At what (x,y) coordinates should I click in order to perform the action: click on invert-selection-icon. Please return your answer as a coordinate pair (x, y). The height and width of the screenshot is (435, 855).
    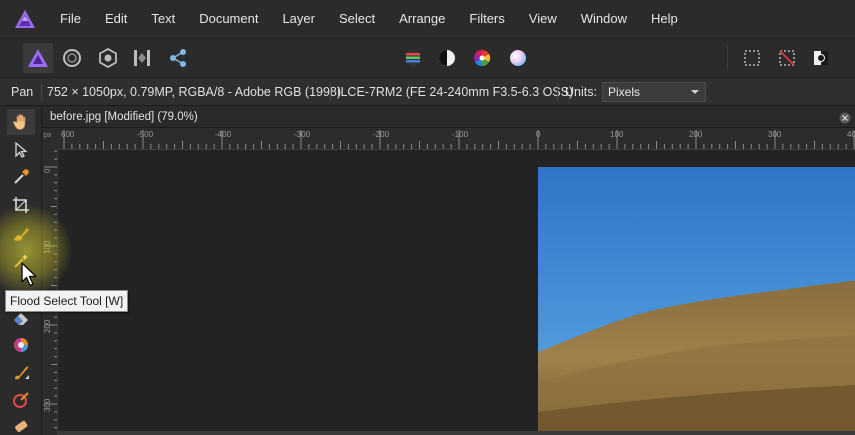
    Looking at the image, I should click on (821, 58).